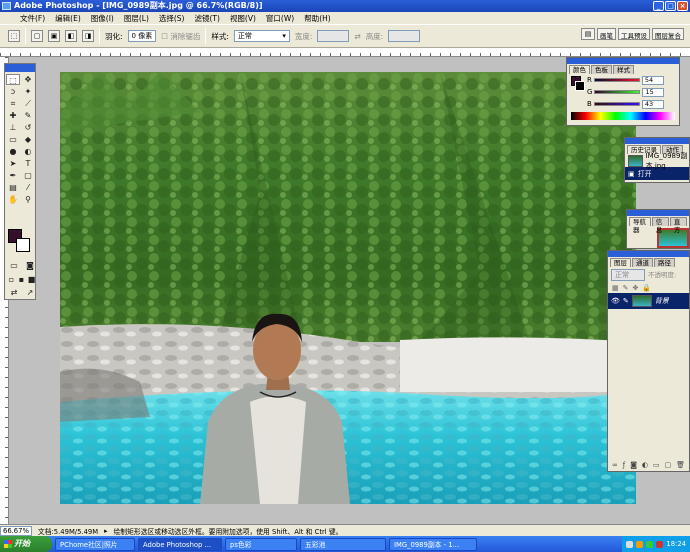  I want to click on menu-edit: 编辑(E), so click(68, 18).